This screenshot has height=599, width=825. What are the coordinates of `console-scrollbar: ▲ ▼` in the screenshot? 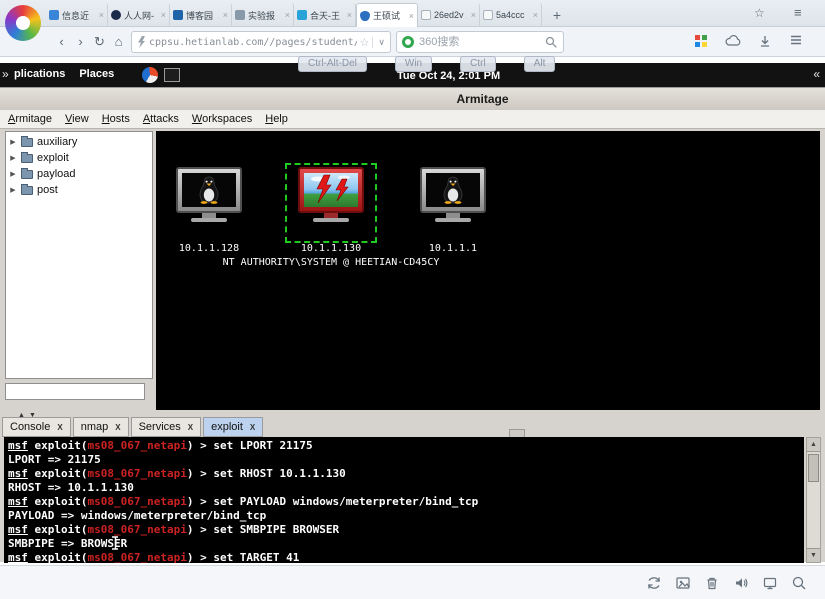 It's located at (813, 500).